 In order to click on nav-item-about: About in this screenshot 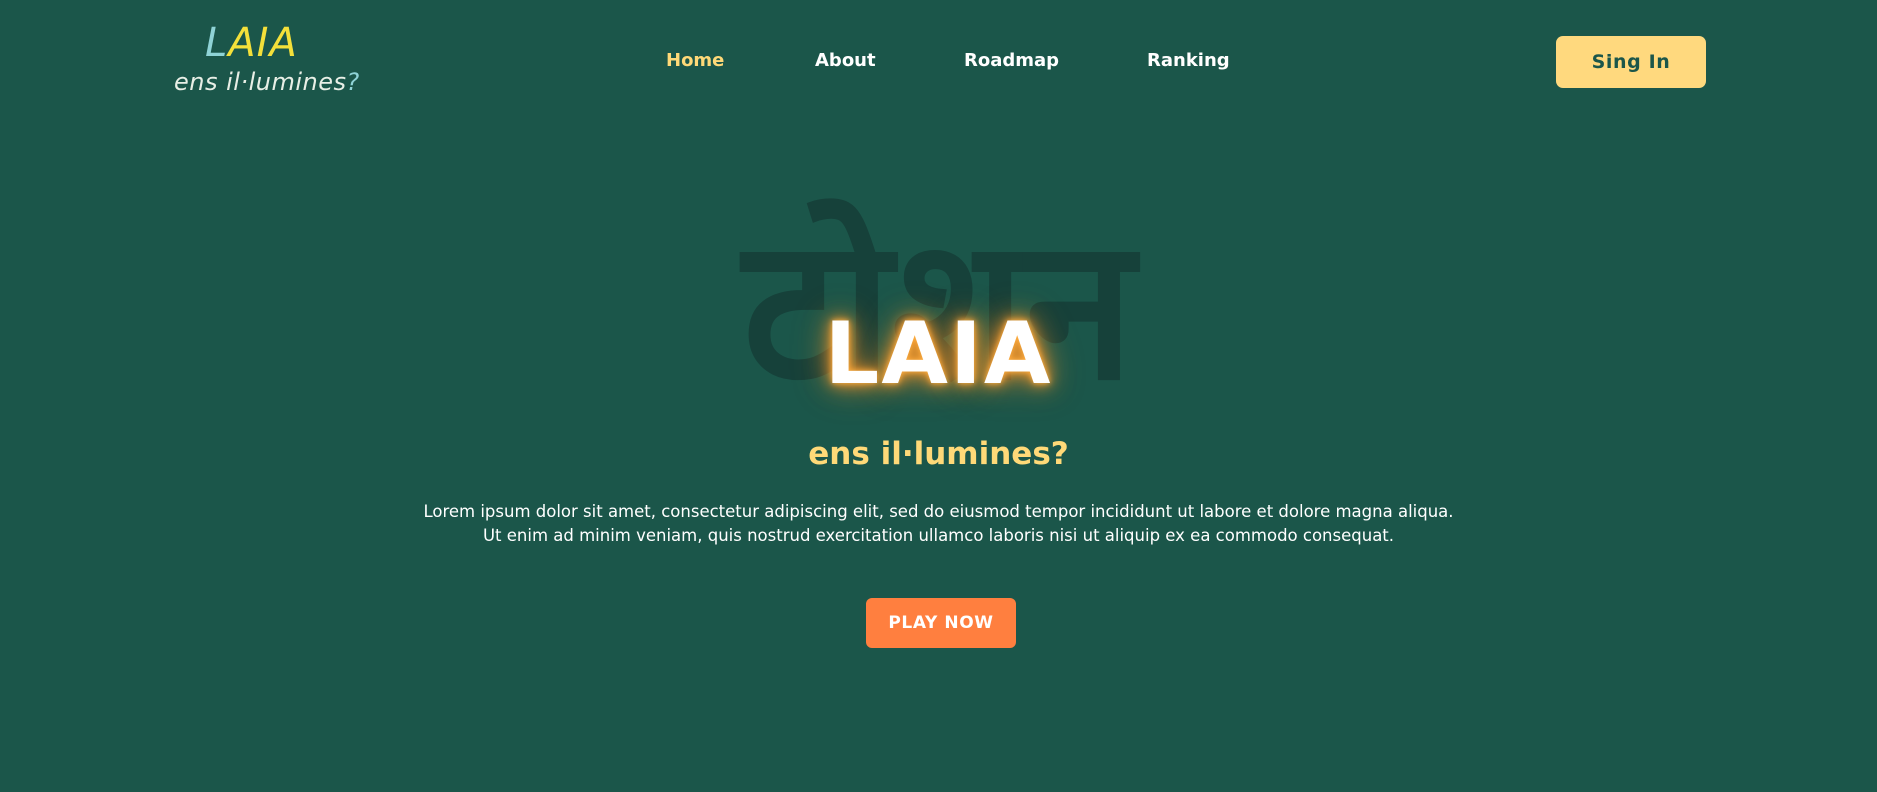, I will do `click(845, 61)`.